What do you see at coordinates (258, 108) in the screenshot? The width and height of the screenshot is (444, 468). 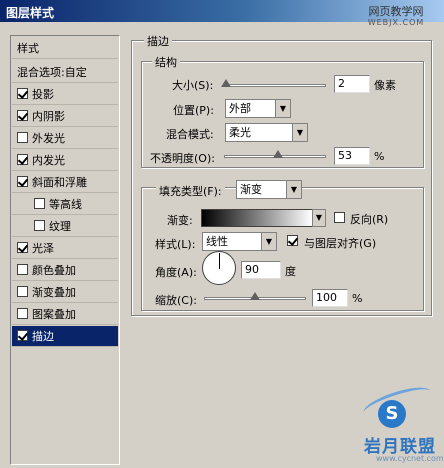 I see `position-select: 外部 ▼` at bounding box center [258, 108].